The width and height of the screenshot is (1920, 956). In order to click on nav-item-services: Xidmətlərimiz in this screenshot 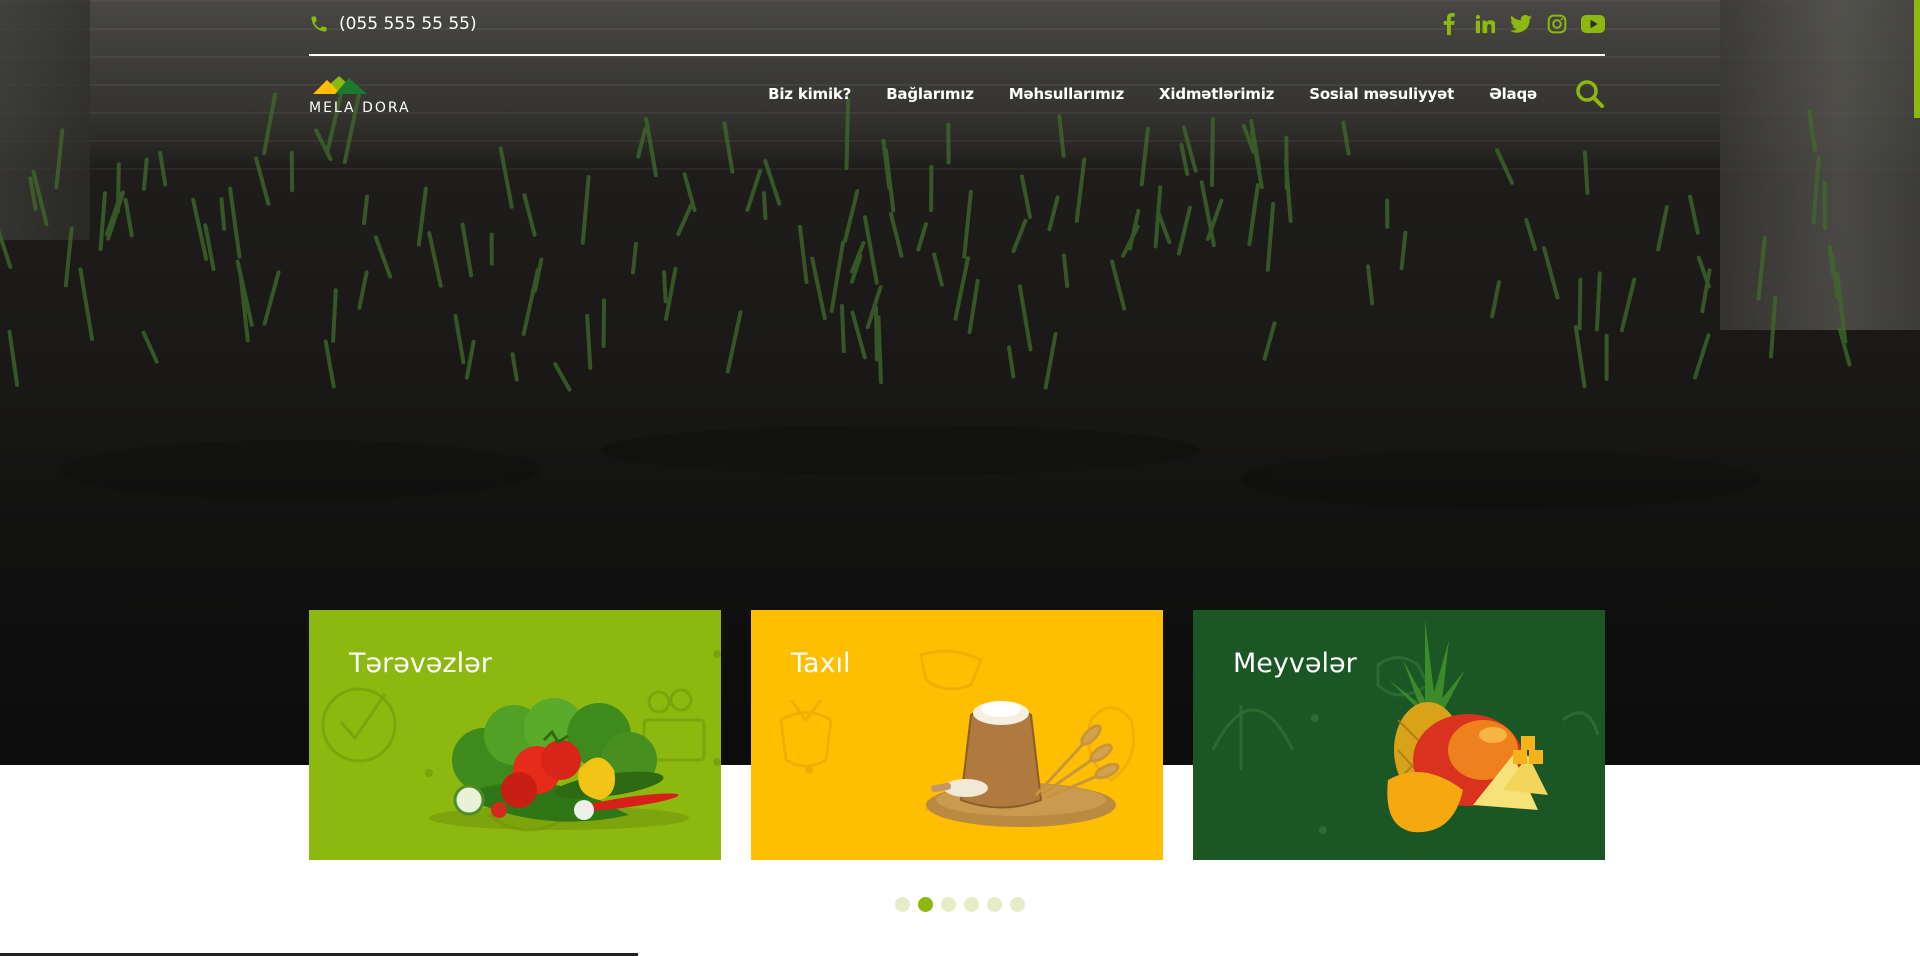, I will do `click(1216, 94)`.